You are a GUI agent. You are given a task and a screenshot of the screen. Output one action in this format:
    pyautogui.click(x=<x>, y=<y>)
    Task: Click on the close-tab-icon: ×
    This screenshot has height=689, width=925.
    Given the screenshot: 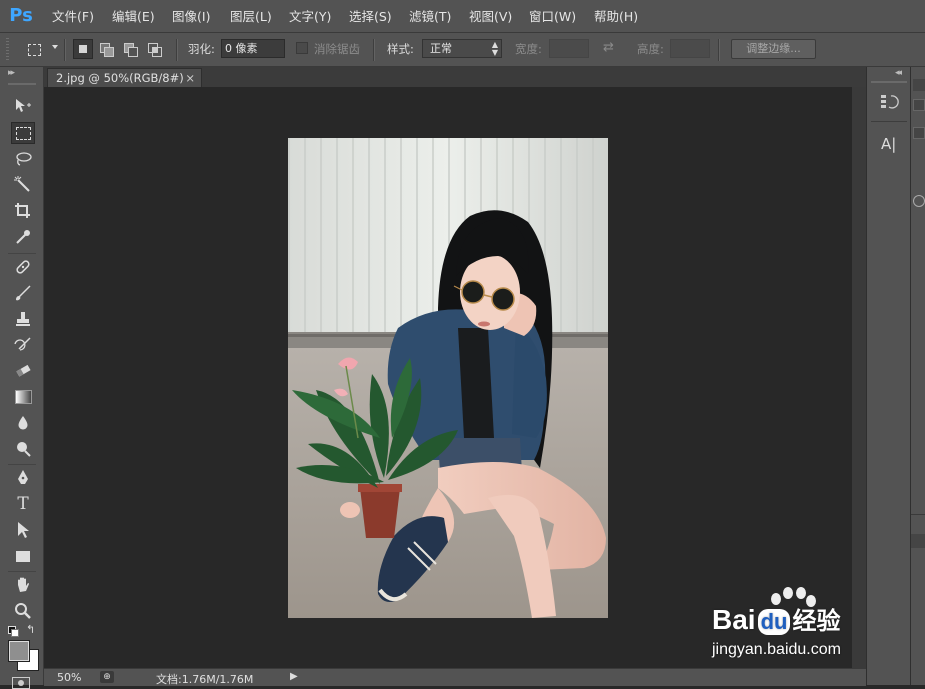 What is the action you would take?
    pyautogui.click(x=190, y=78)
    